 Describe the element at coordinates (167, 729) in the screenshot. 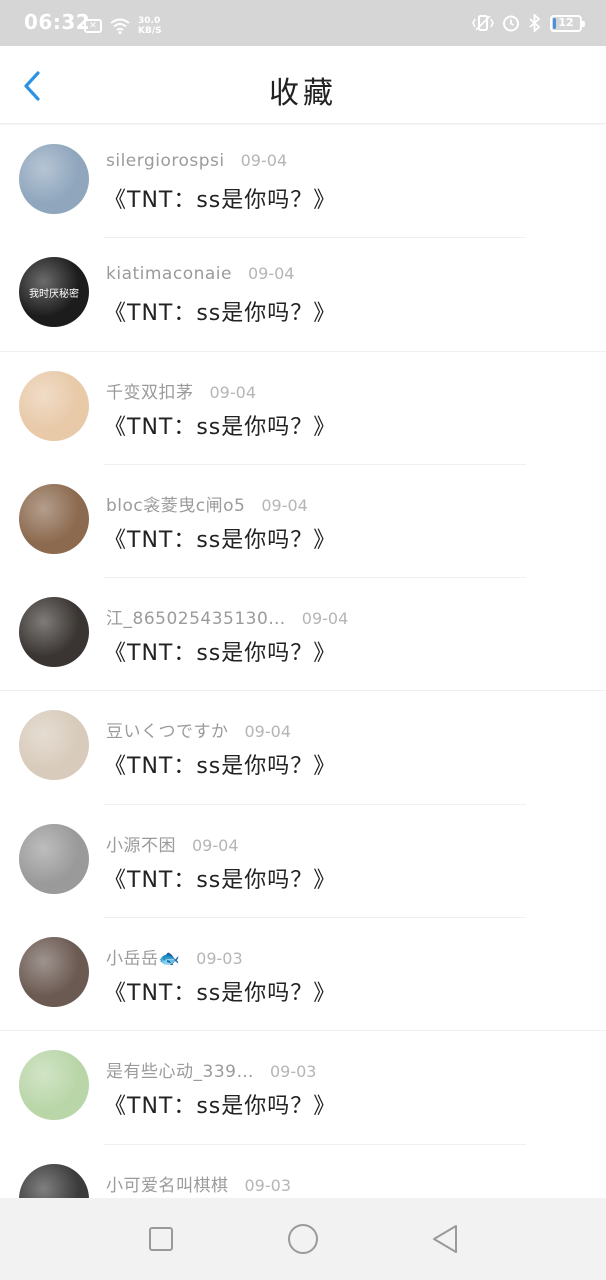

I see `username: 豆いくつですか` at that location.